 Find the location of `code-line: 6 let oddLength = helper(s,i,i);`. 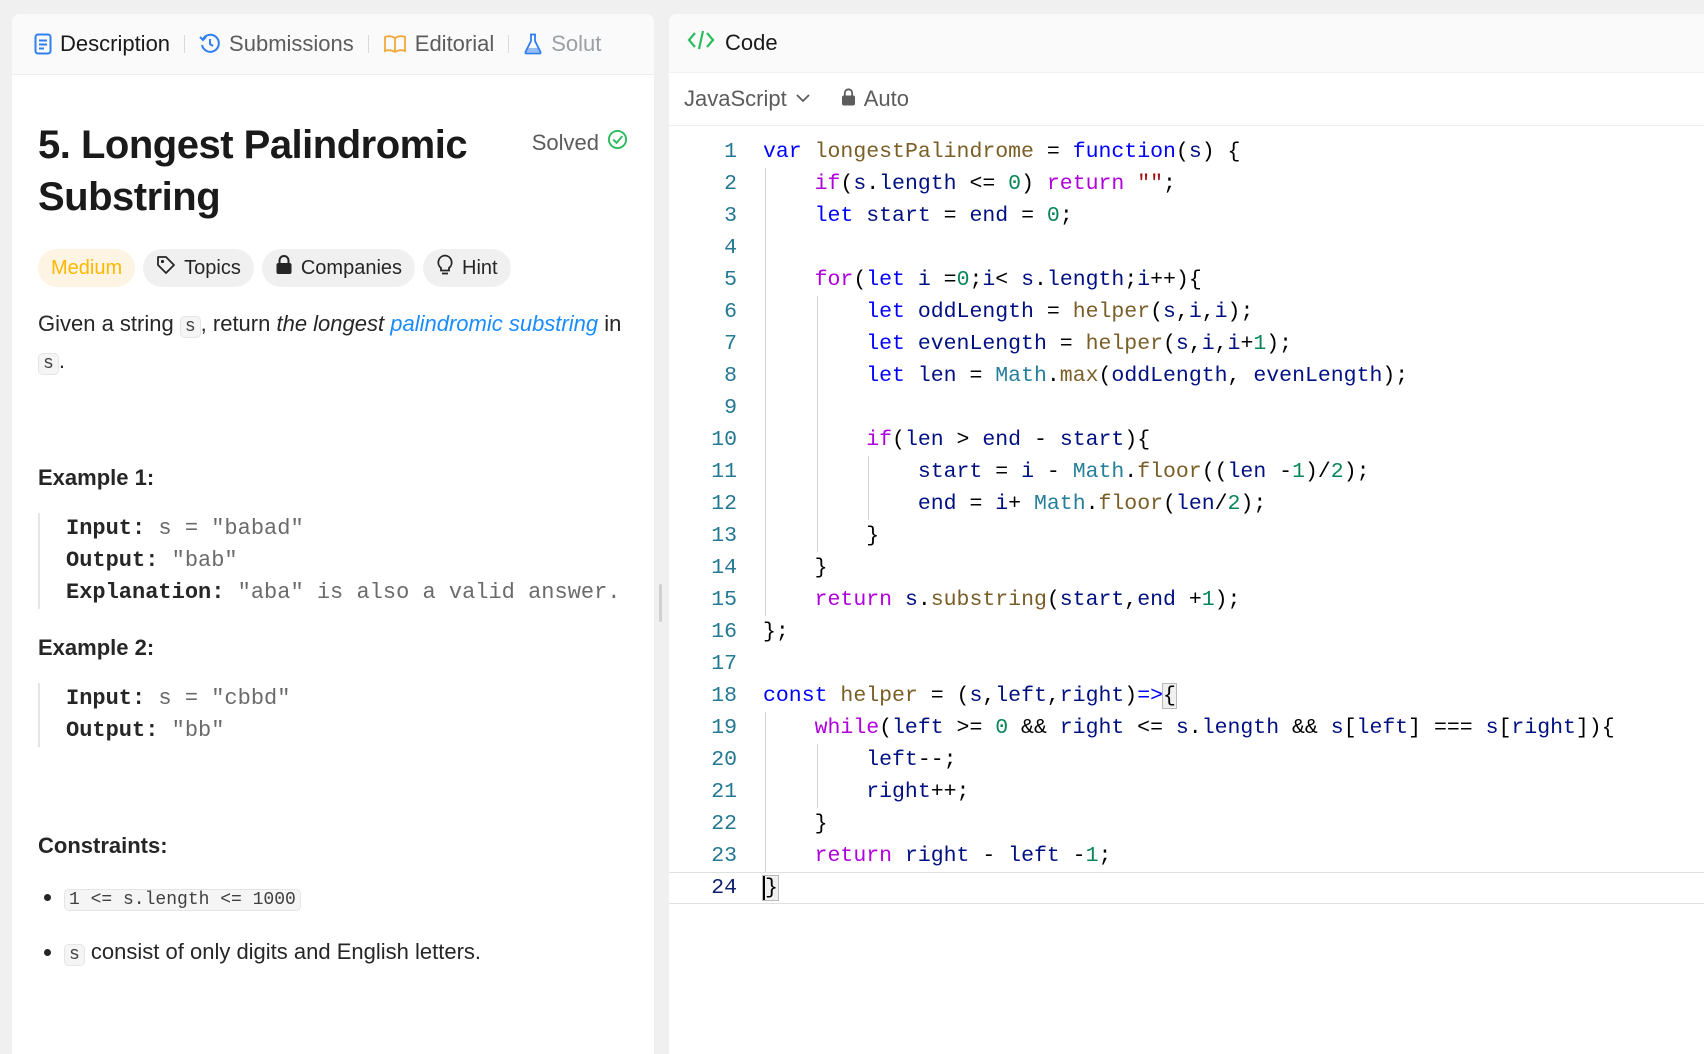

code-line: 6 let oddLength = helper(s,i,i); is located at coordinates (1186, 312).